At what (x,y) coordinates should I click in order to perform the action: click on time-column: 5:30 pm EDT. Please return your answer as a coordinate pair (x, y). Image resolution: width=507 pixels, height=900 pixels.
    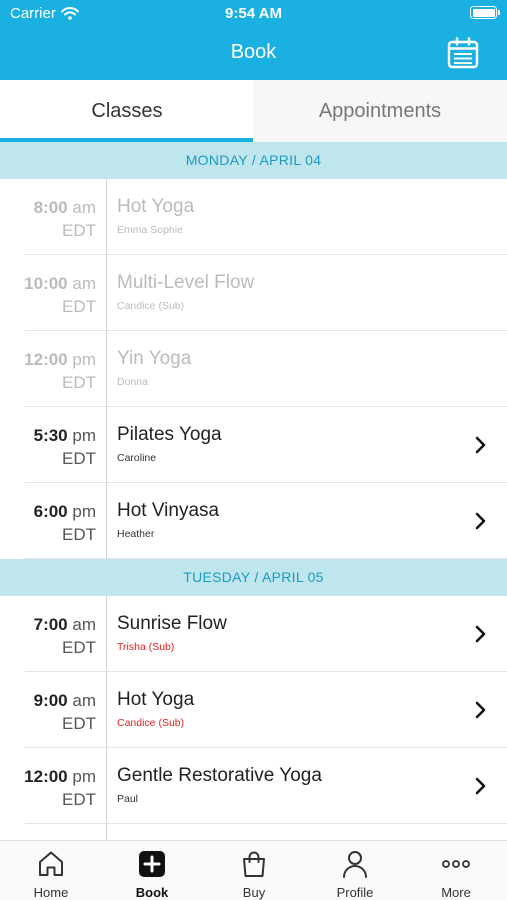
    Looking at the image, I should click on (53, 445).